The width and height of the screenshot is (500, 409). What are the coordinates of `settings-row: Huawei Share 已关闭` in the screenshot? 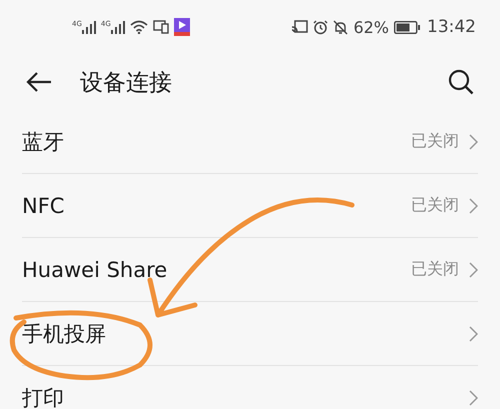 It's located at (250, 270).